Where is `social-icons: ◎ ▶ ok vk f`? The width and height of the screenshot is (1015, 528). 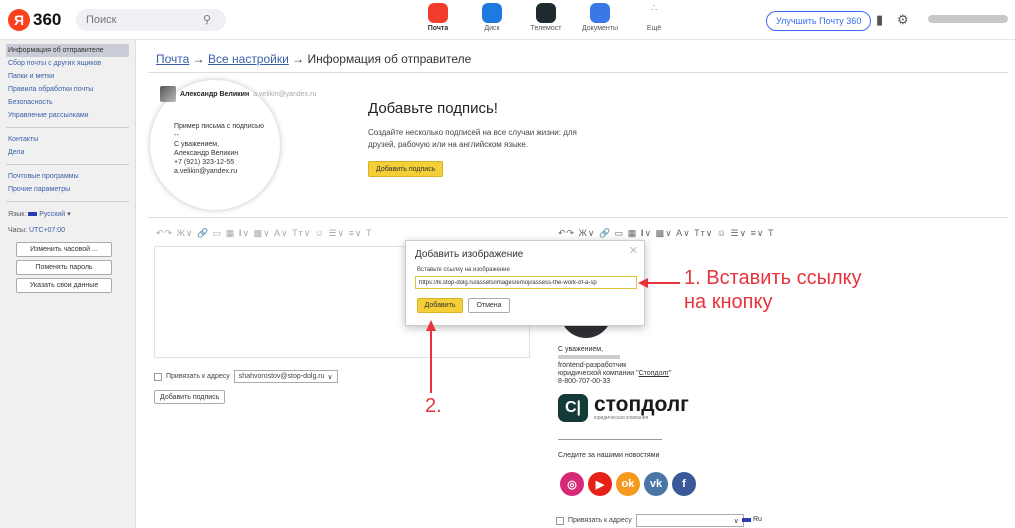
social-icons: ◎ ▶ ok vk f is located at coordinates (628, 484).